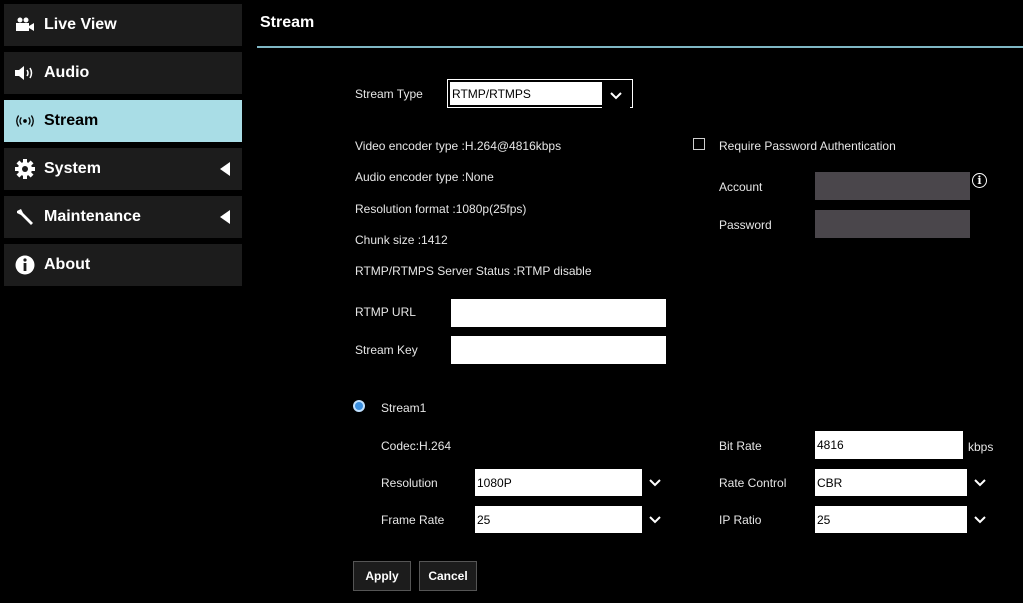  Describe the element at coordinates (123, 25) in the screenshot. I see `sidebar-item-live-view: Live View` at that location.